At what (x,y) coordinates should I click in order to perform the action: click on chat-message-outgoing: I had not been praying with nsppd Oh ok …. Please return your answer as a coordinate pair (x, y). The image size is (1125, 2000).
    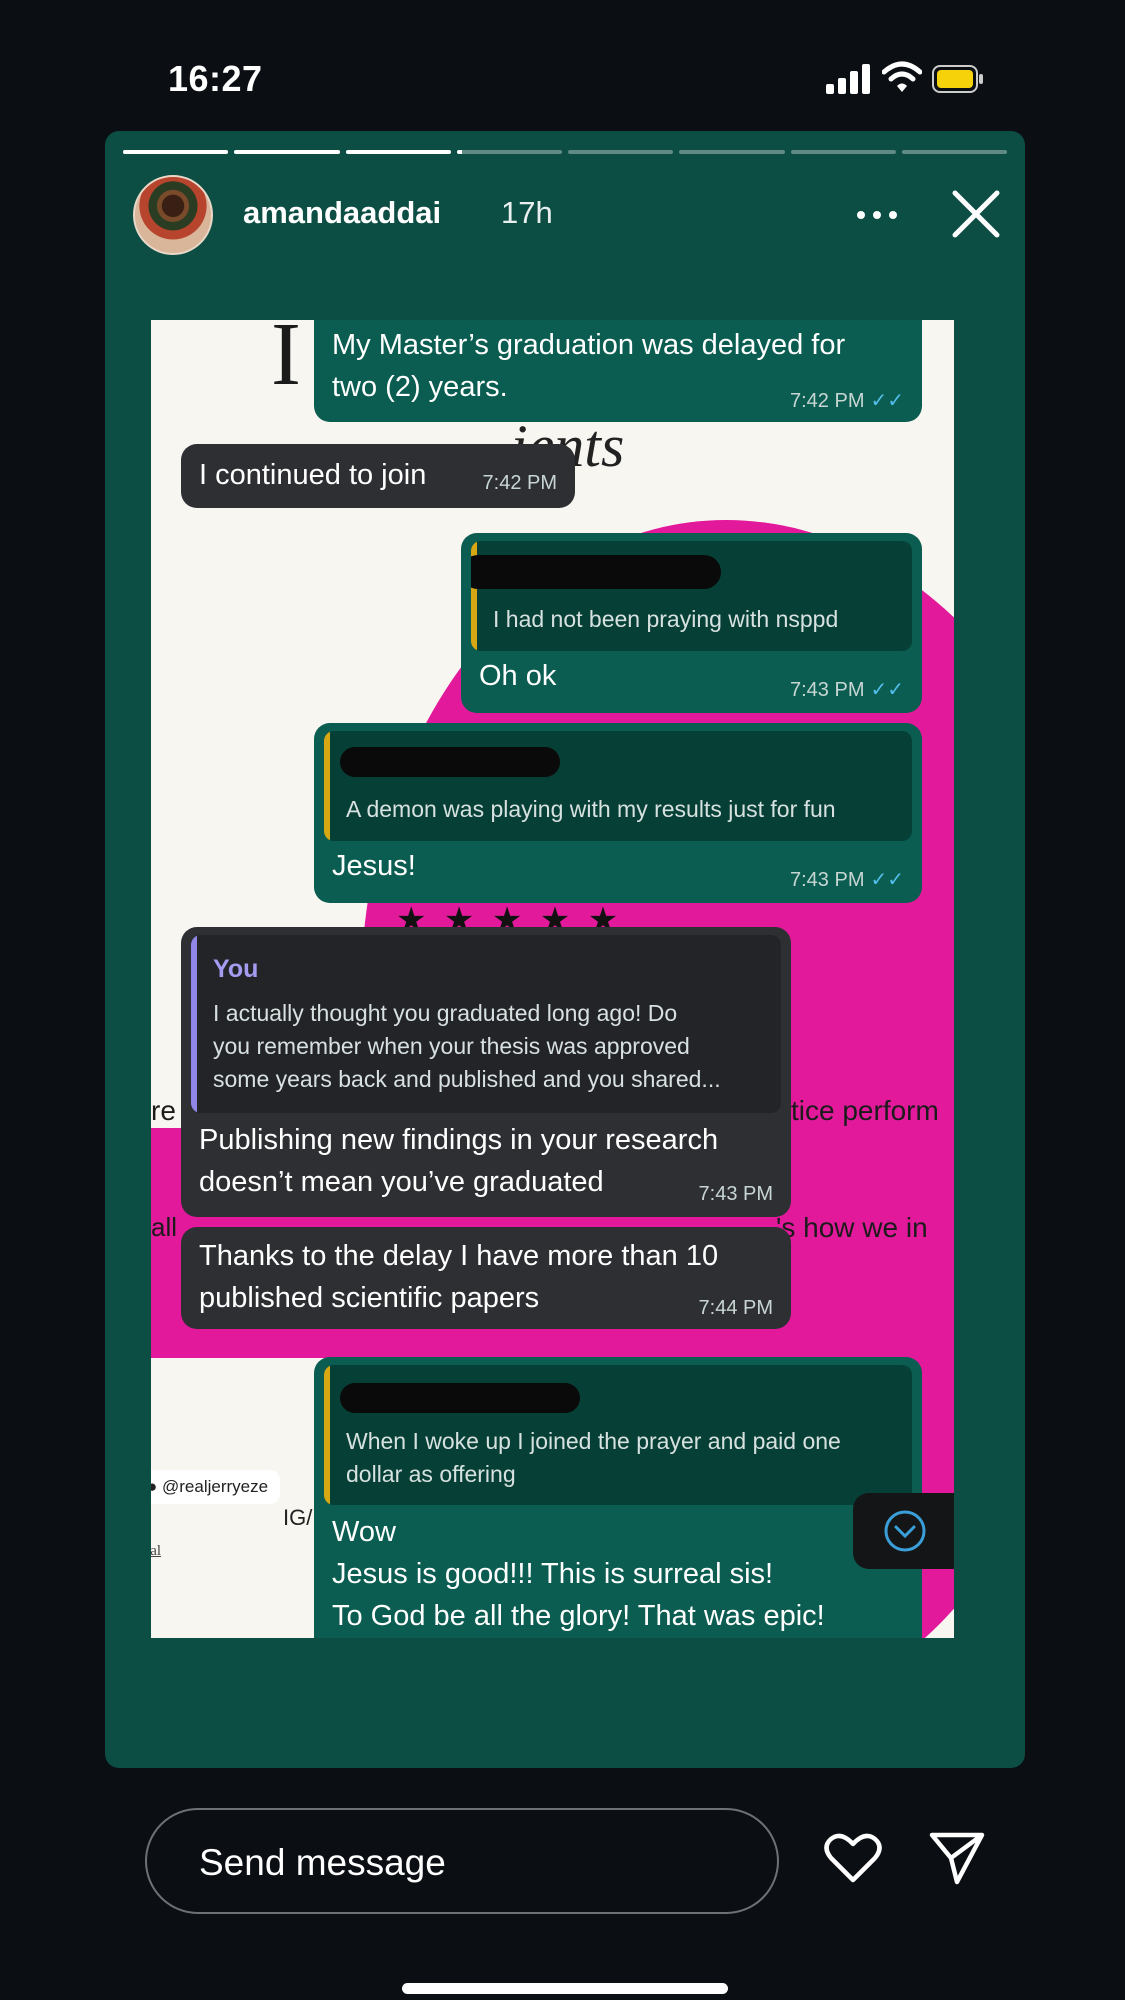
    Looking at the image, I should click on (691, 623).